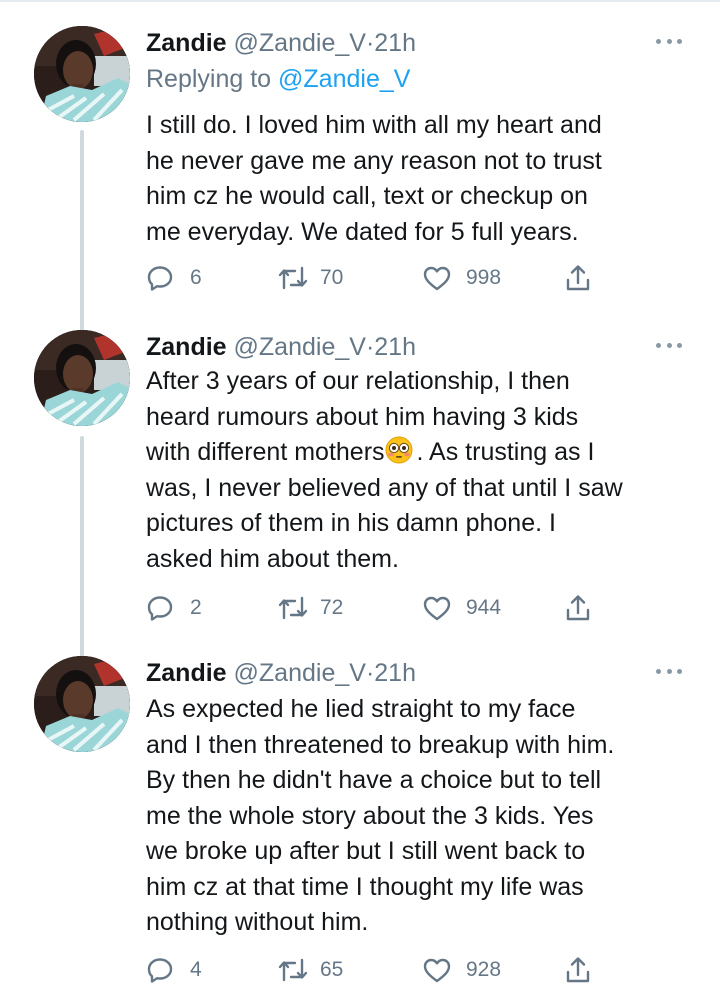 The image size is (720, 997). What do you see at coordinates (309, 278) in the screenshot?
I see `retweet-button: 70` at bounding box center [309, 278].